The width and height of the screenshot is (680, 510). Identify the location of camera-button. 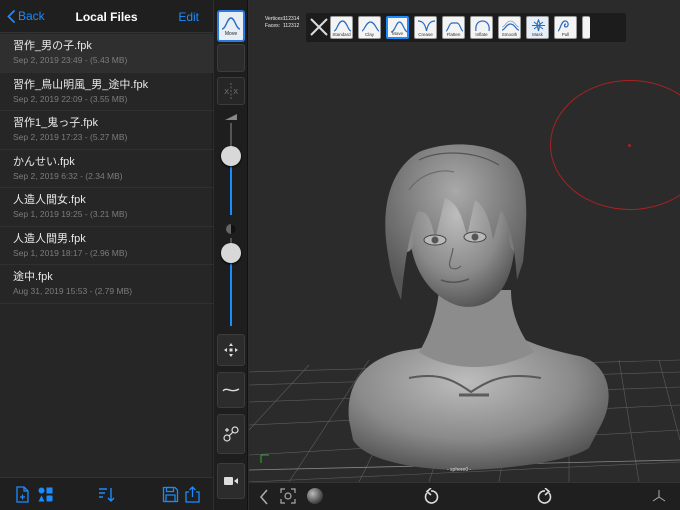
(231, 481).